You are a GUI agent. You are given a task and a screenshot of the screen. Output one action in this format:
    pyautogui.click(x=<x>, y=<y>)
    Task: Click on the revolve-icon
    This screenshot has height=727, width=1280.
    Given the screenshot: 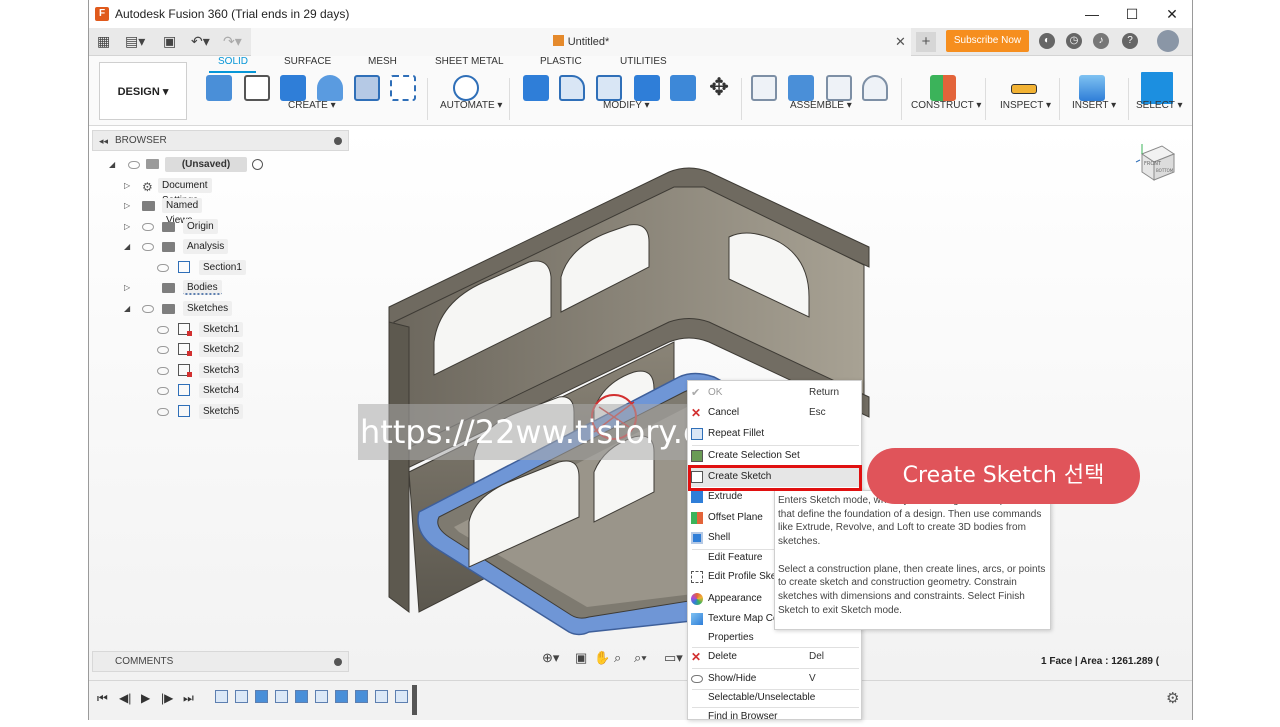 What is the action you would take?
    pyautogui.click(x=330, y=88)
    